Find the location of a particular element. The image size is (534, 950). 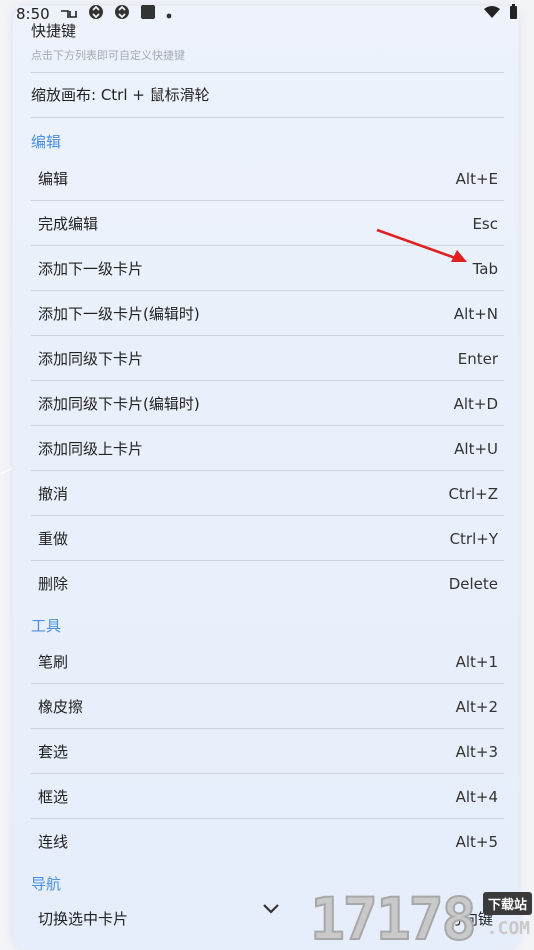

watermark-logo: 17178 下载站 .COM is located at coordinates (421, 917).